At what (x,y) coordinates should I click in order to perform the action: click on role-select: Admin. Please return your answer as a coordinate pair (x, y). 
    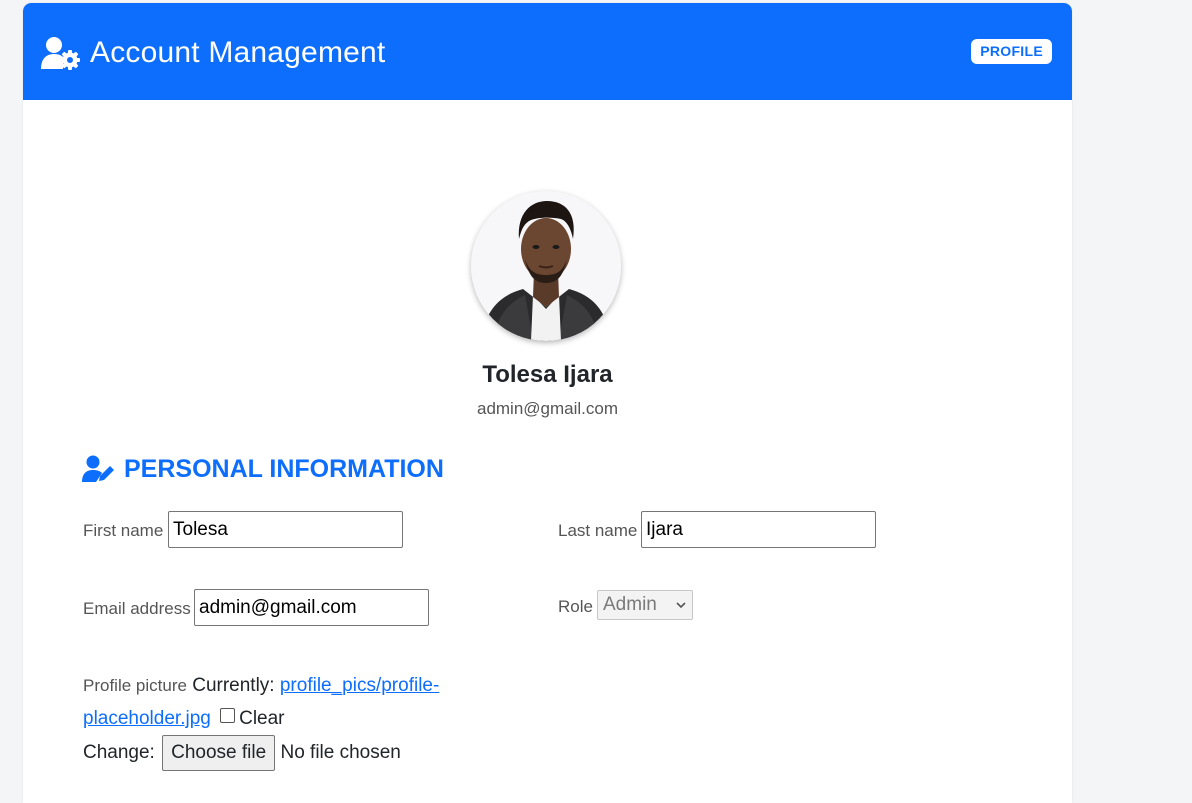
    Looking at the image, I should click on (645, 605).